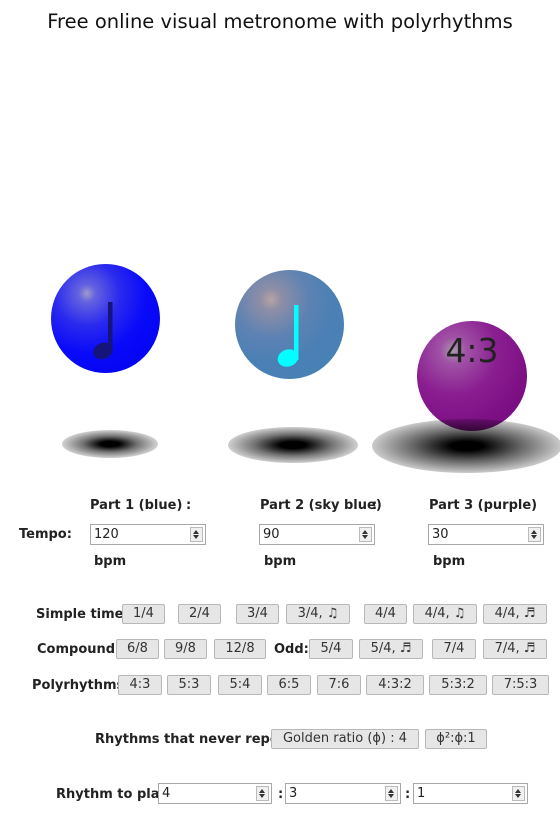 The height and width of the screenshot is (814, 560). What do you see at coordinates (375, 505) in the screenshot?
I see `part-2-colon: :` at bounding box center [375, 505].